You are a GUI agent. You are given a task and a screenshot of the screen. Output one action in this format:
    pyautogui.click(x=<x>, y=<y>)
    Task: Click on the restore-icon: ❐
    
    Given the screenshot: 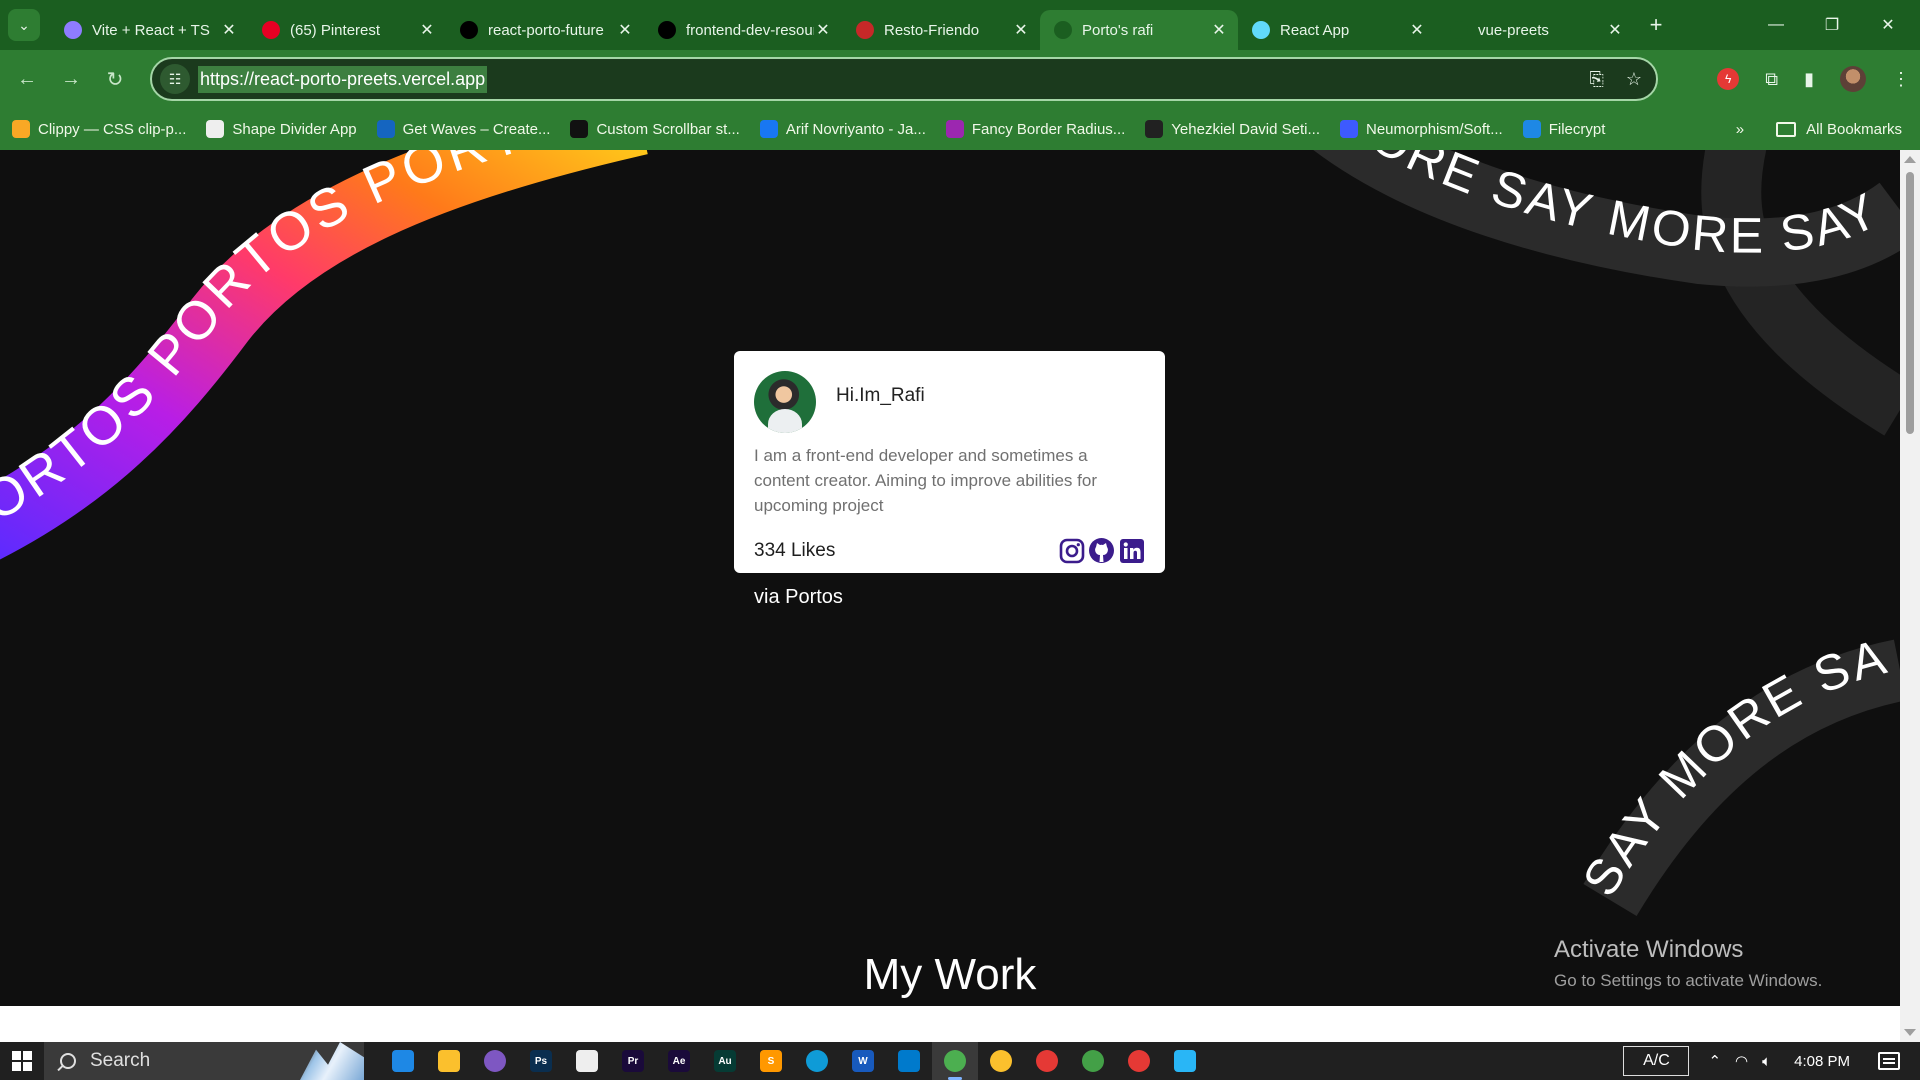 What is the action you would take?
    pyautogui.click(x=1832, y=25)
    